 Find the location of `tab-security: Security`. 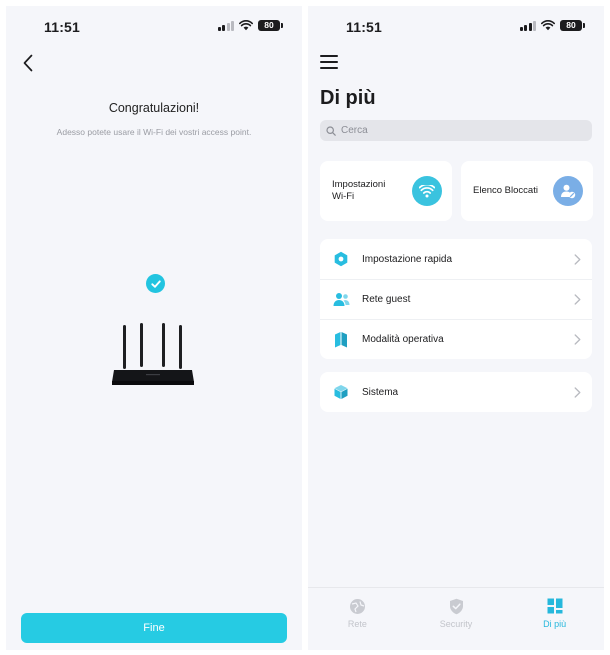

tab-security: Security is located at coordinates (456, 619).